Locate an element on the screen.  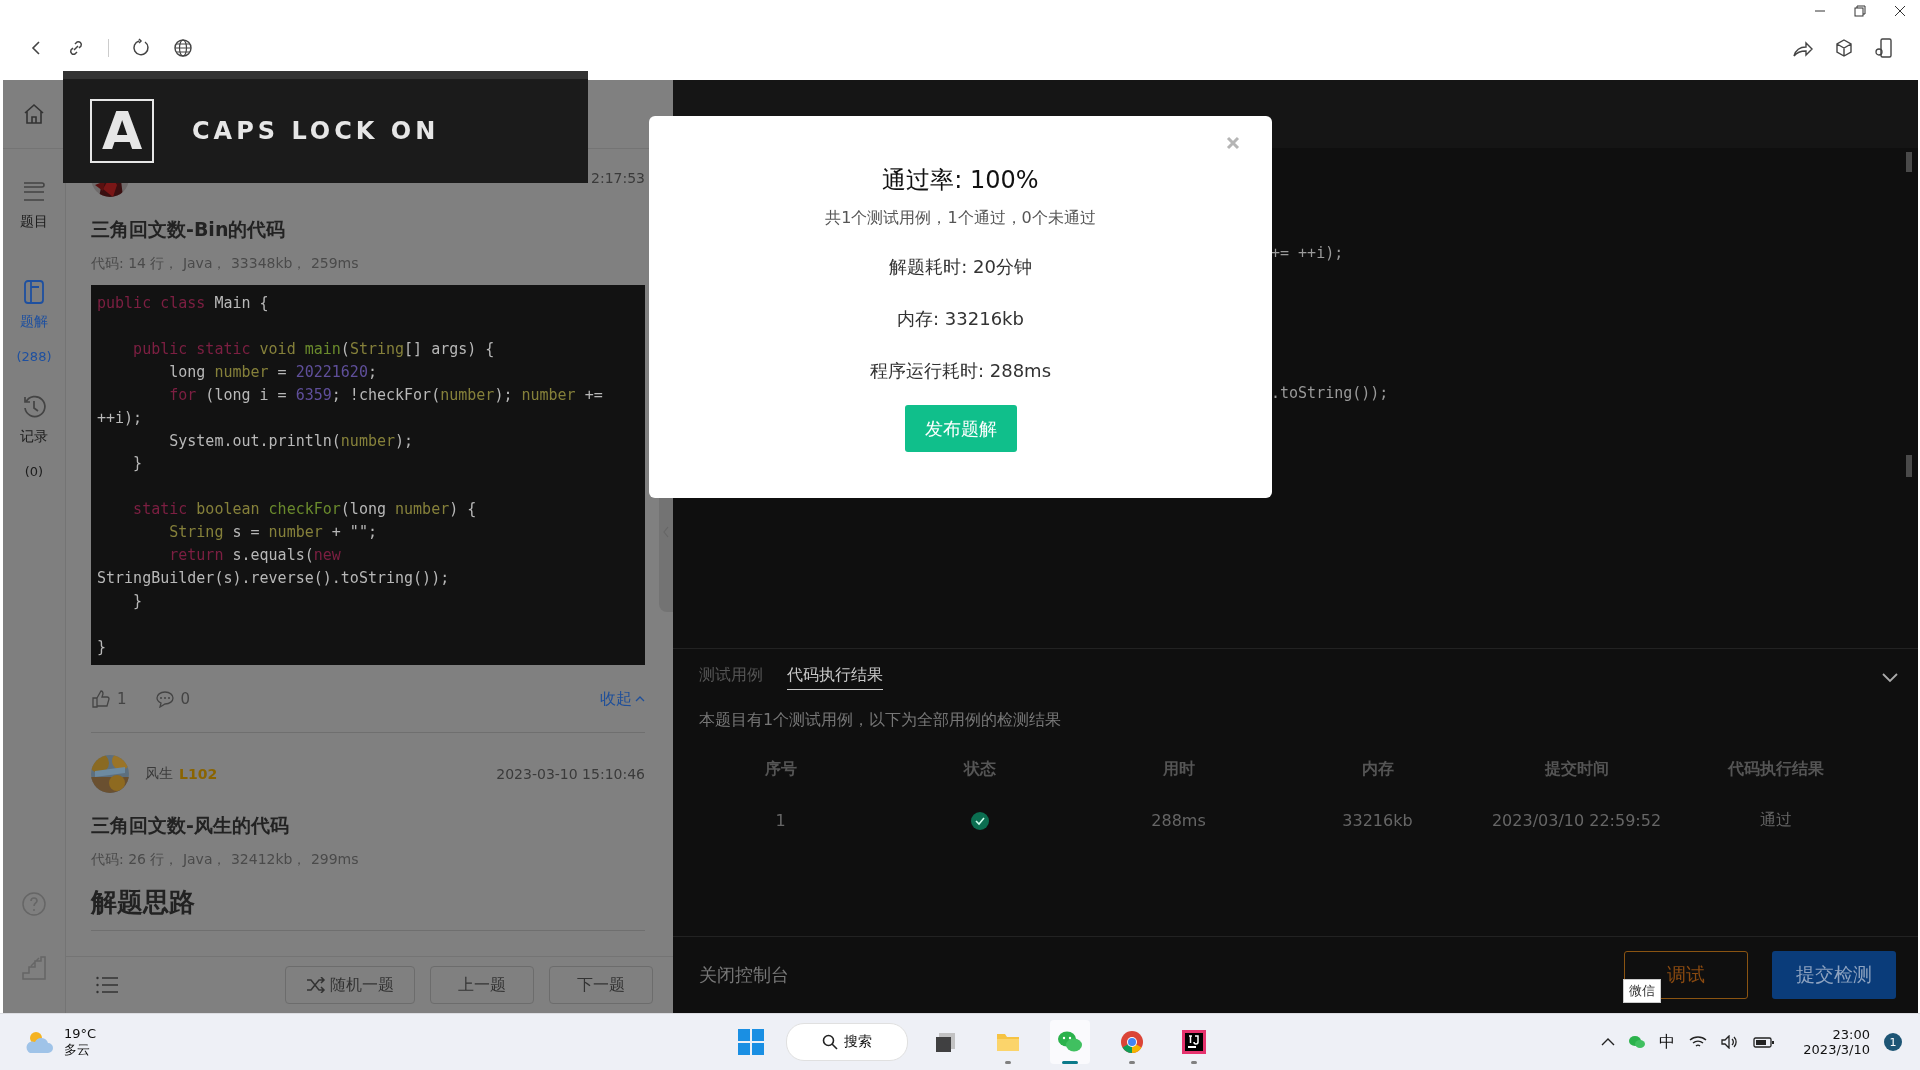
chevron-up-icon is located at coordinates (1608, 1042).